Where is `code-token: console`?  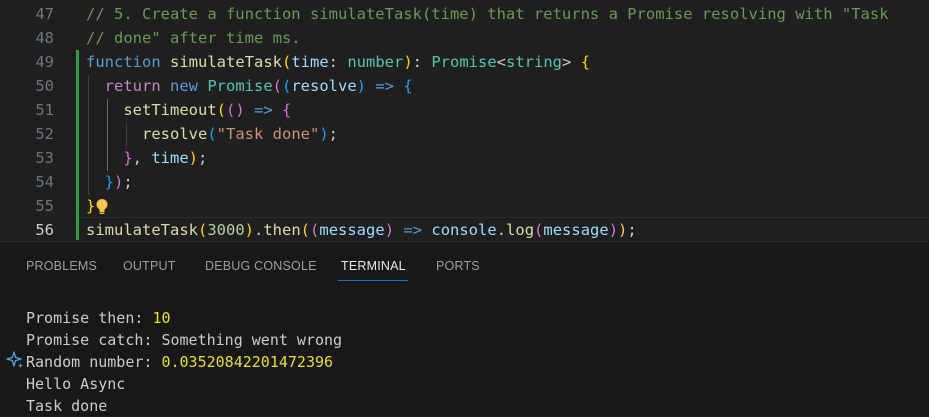 code-token: console is located at coordinates (464, 230).